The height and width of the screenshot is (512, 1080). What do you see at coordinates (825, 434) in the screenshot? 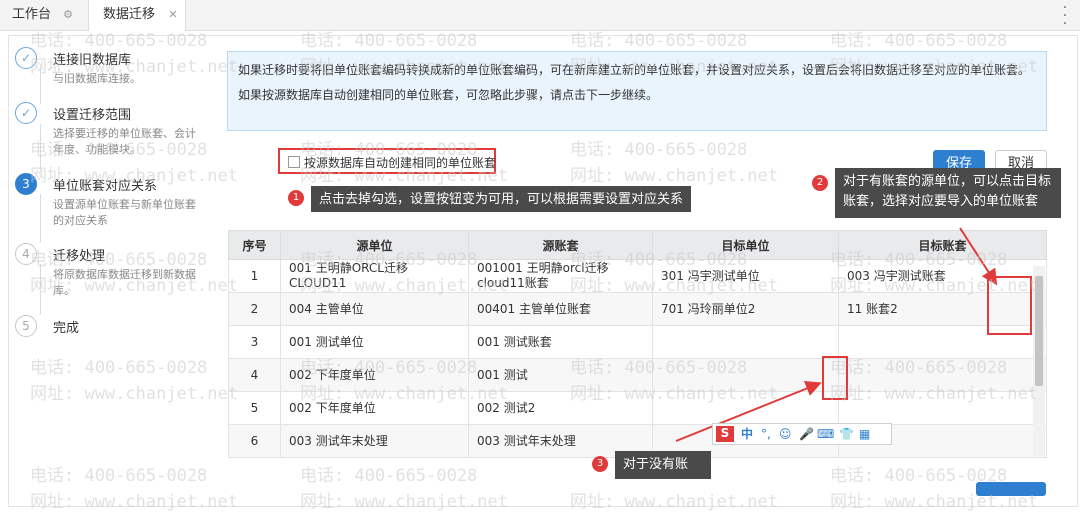
I see `ime-keyboard-icon: ⌨` at bounding box center [825, 434].